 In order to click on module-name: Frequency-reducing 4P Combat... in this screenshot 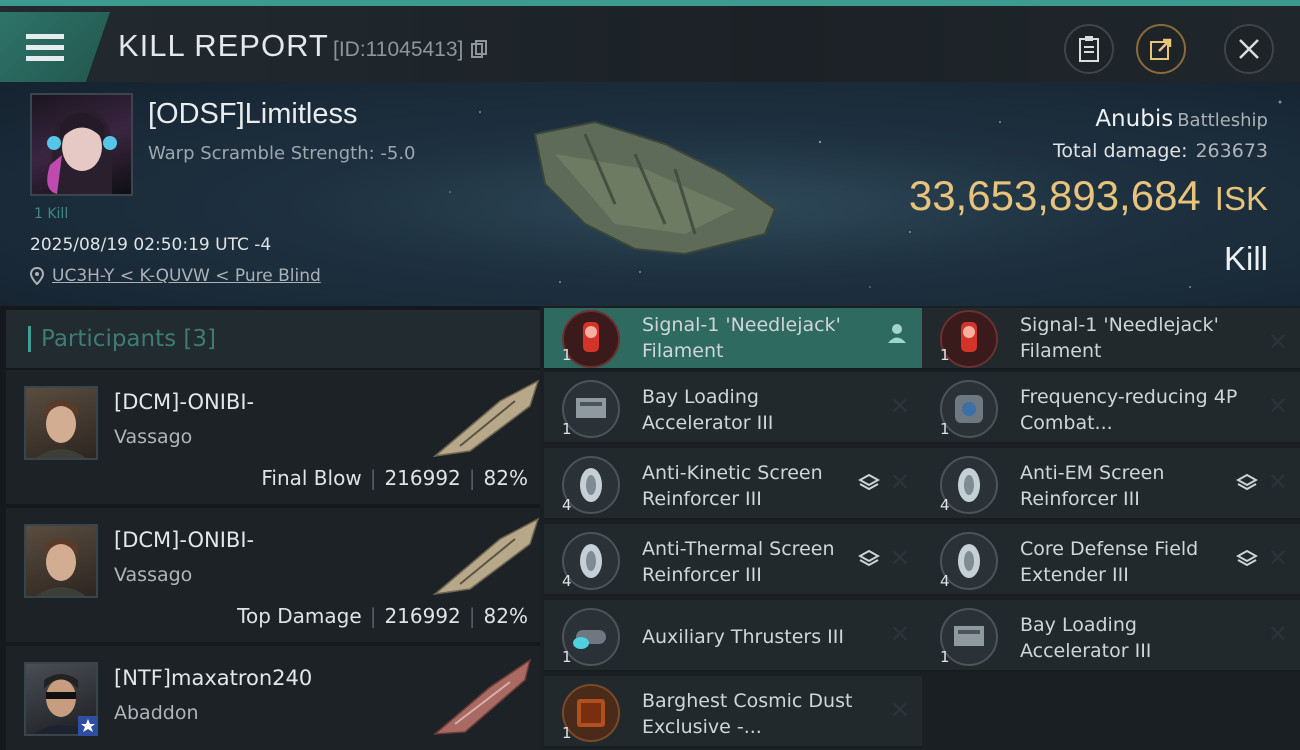, I will do `click(1129, 410)`.